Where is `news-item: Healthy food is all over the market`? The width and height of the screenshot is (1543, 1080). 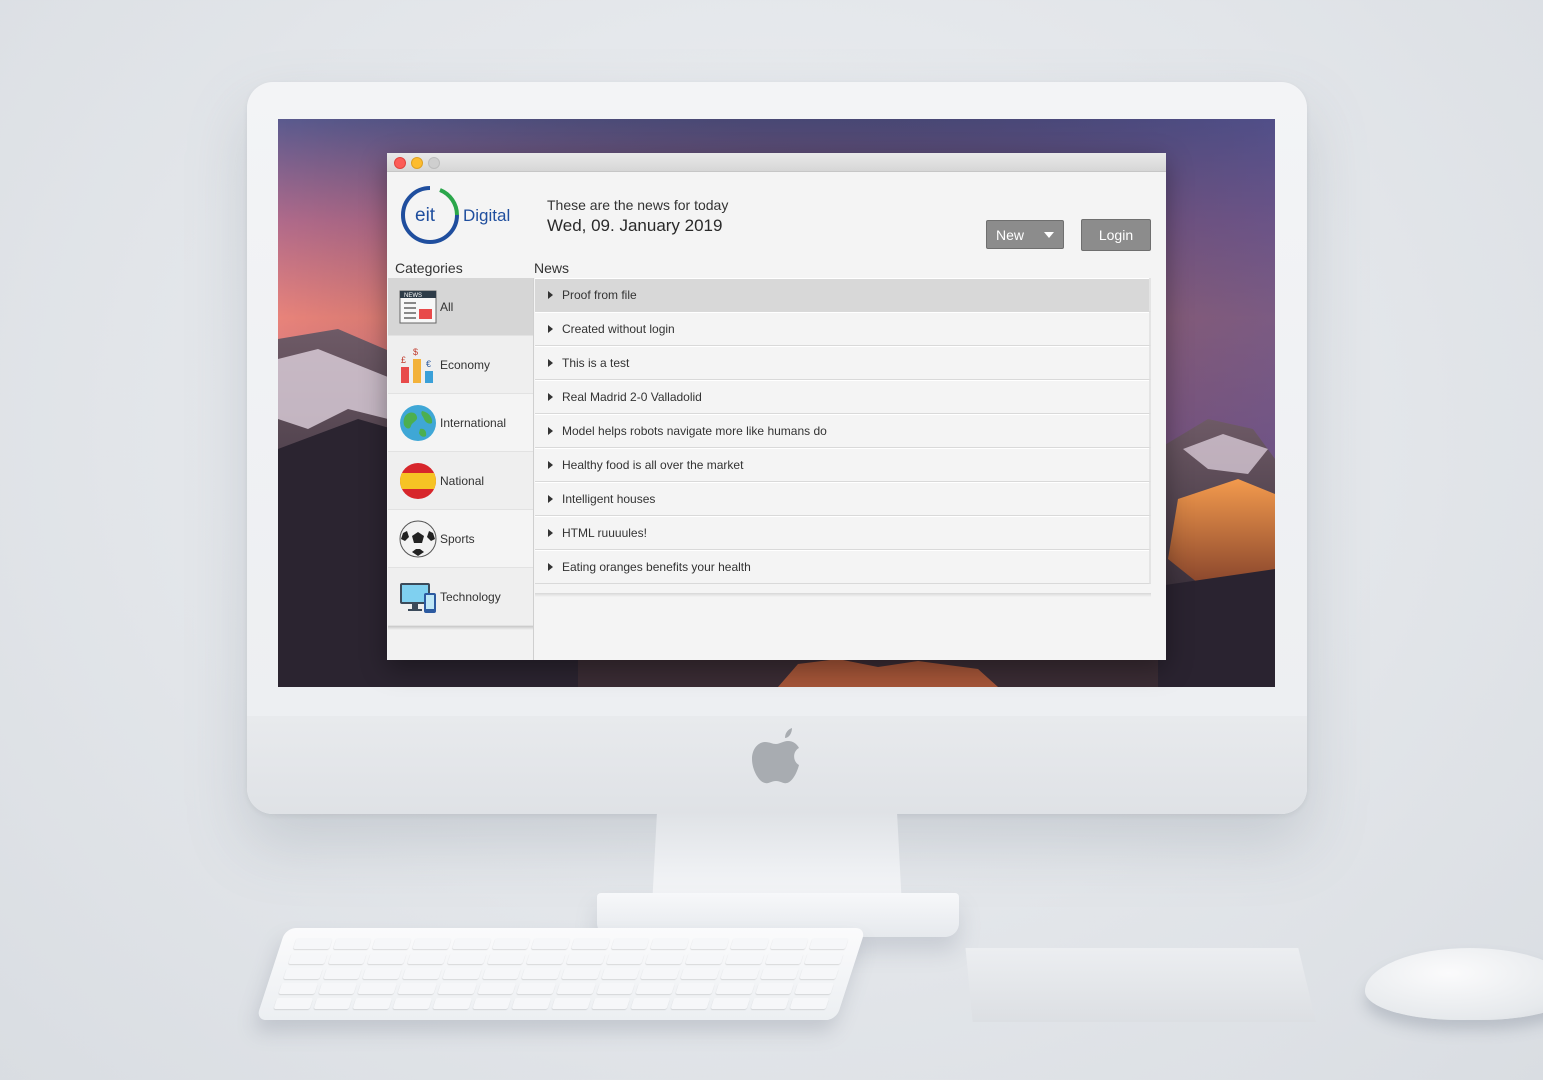
news-item: Healthy food is all over the market is located at coordinates (843, 465).